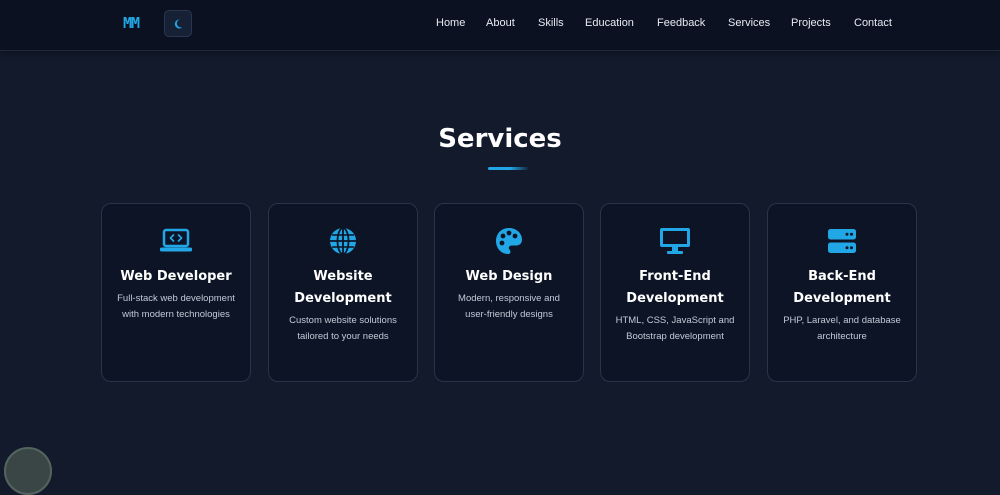 The height and width of the screenshot is (495, 1000). I want to click on service-card-title: Back-End Development, so click(842, 287).